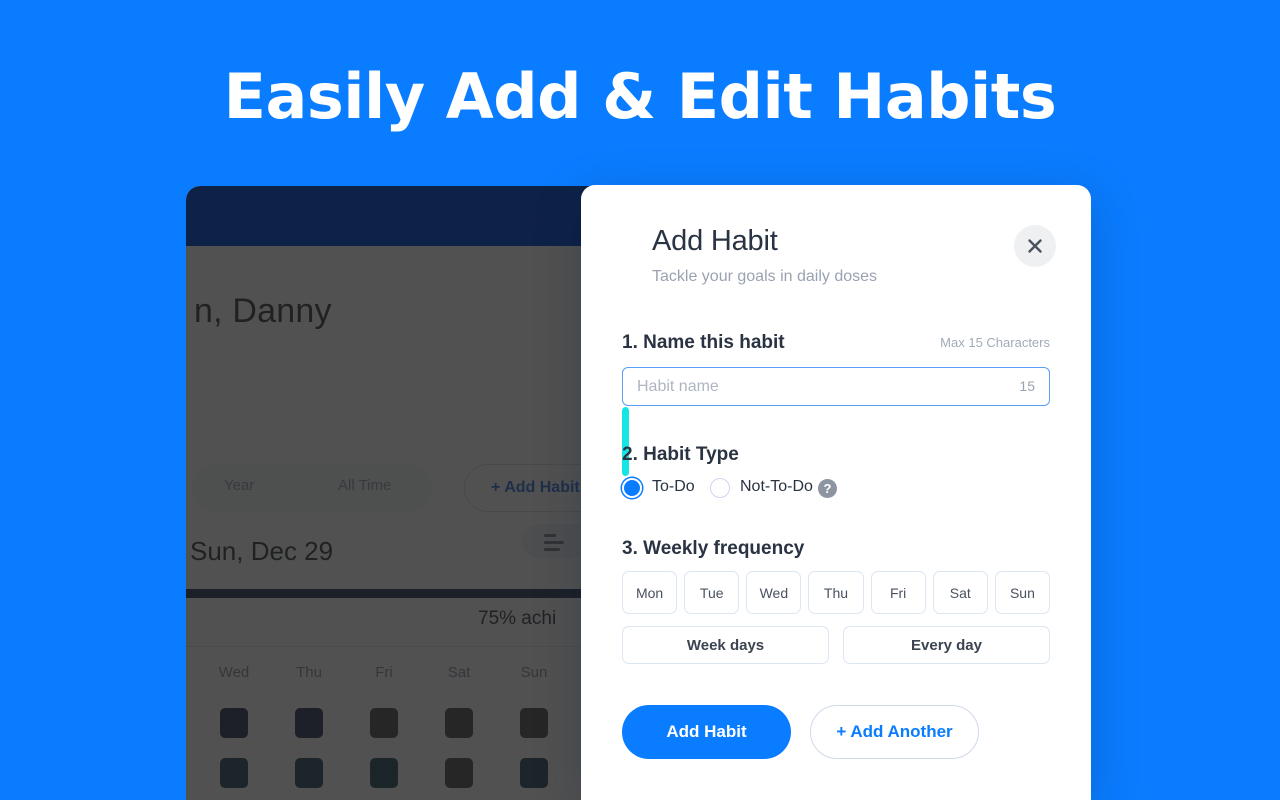 This screenshot has height=800, width=1280. Describe the element at coordinates (765, 276) in the screenshot. I see `modal-subtitle: Tackle your goals in daily doses` at that location.